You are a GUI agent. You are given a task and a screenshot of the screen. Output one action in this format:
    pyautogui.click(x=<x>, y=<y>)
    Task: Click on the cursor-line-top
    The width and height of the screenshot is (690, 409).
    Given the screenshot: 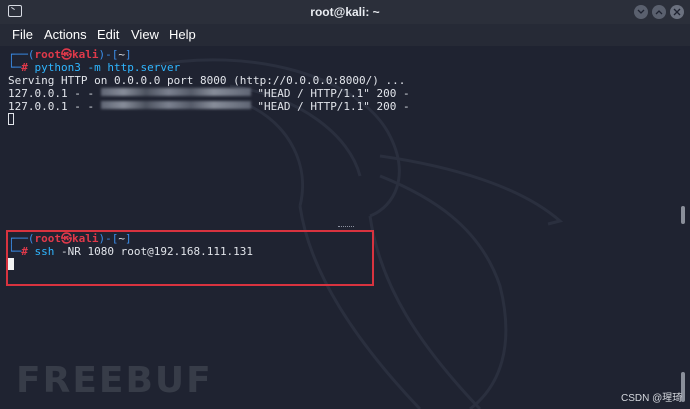 What is the action you would take?
    pyautogui.click(x=11, y=119)
    